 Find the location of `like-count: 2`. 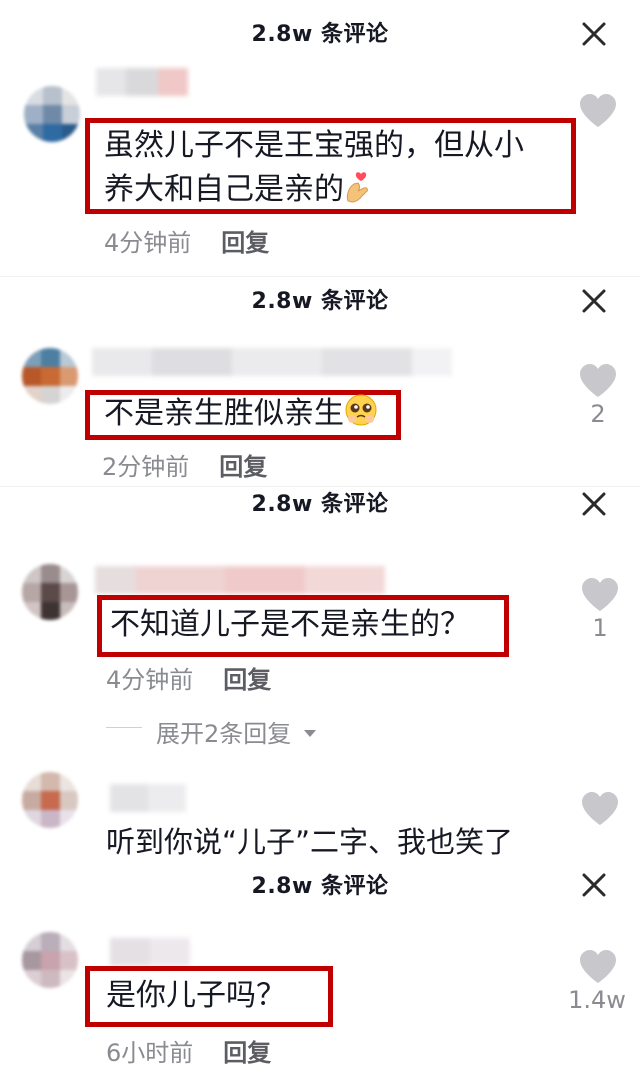

like-count: 2 is located at coordinates (598, 414).